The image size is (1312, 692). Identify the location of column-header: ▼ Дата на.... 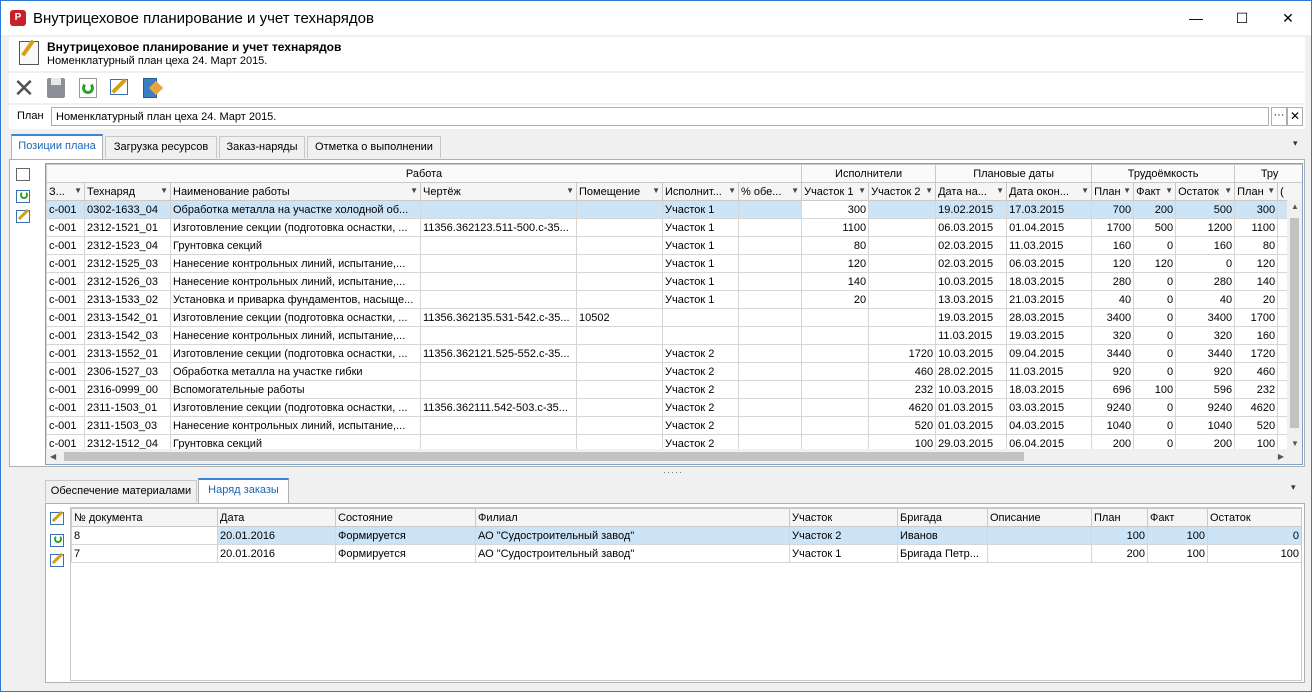
(971, 191).